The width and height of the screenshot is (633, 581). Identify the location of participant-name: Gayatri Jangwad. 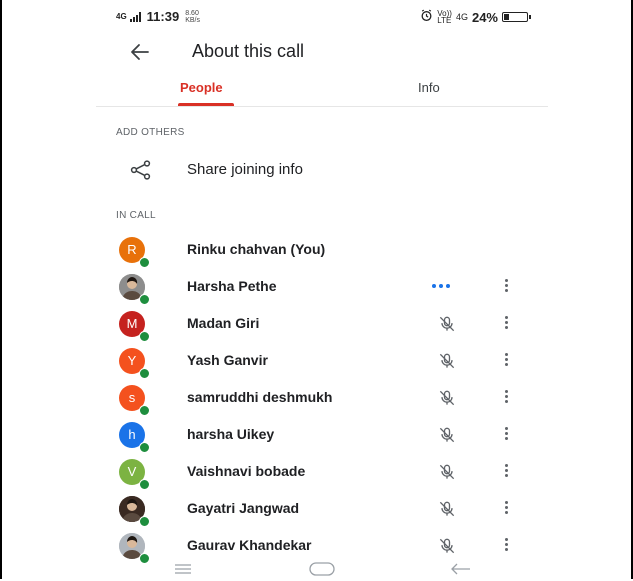
(243, 508).